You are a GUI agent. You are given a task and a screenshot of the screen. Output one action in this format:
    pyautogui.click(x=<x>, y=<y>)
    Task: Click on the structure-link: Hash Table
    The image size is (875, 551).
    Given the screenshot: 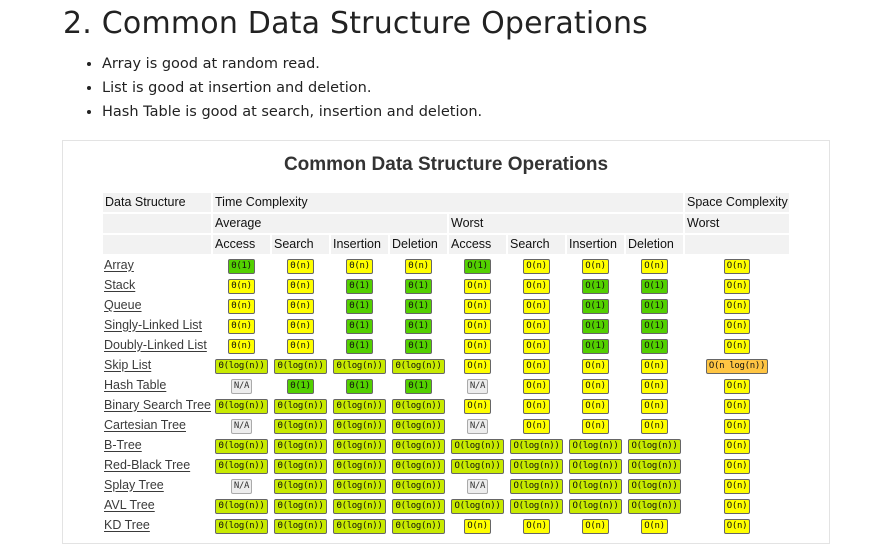 What is the action you would take?
    pyautogui.click(x=135, y=385)
    